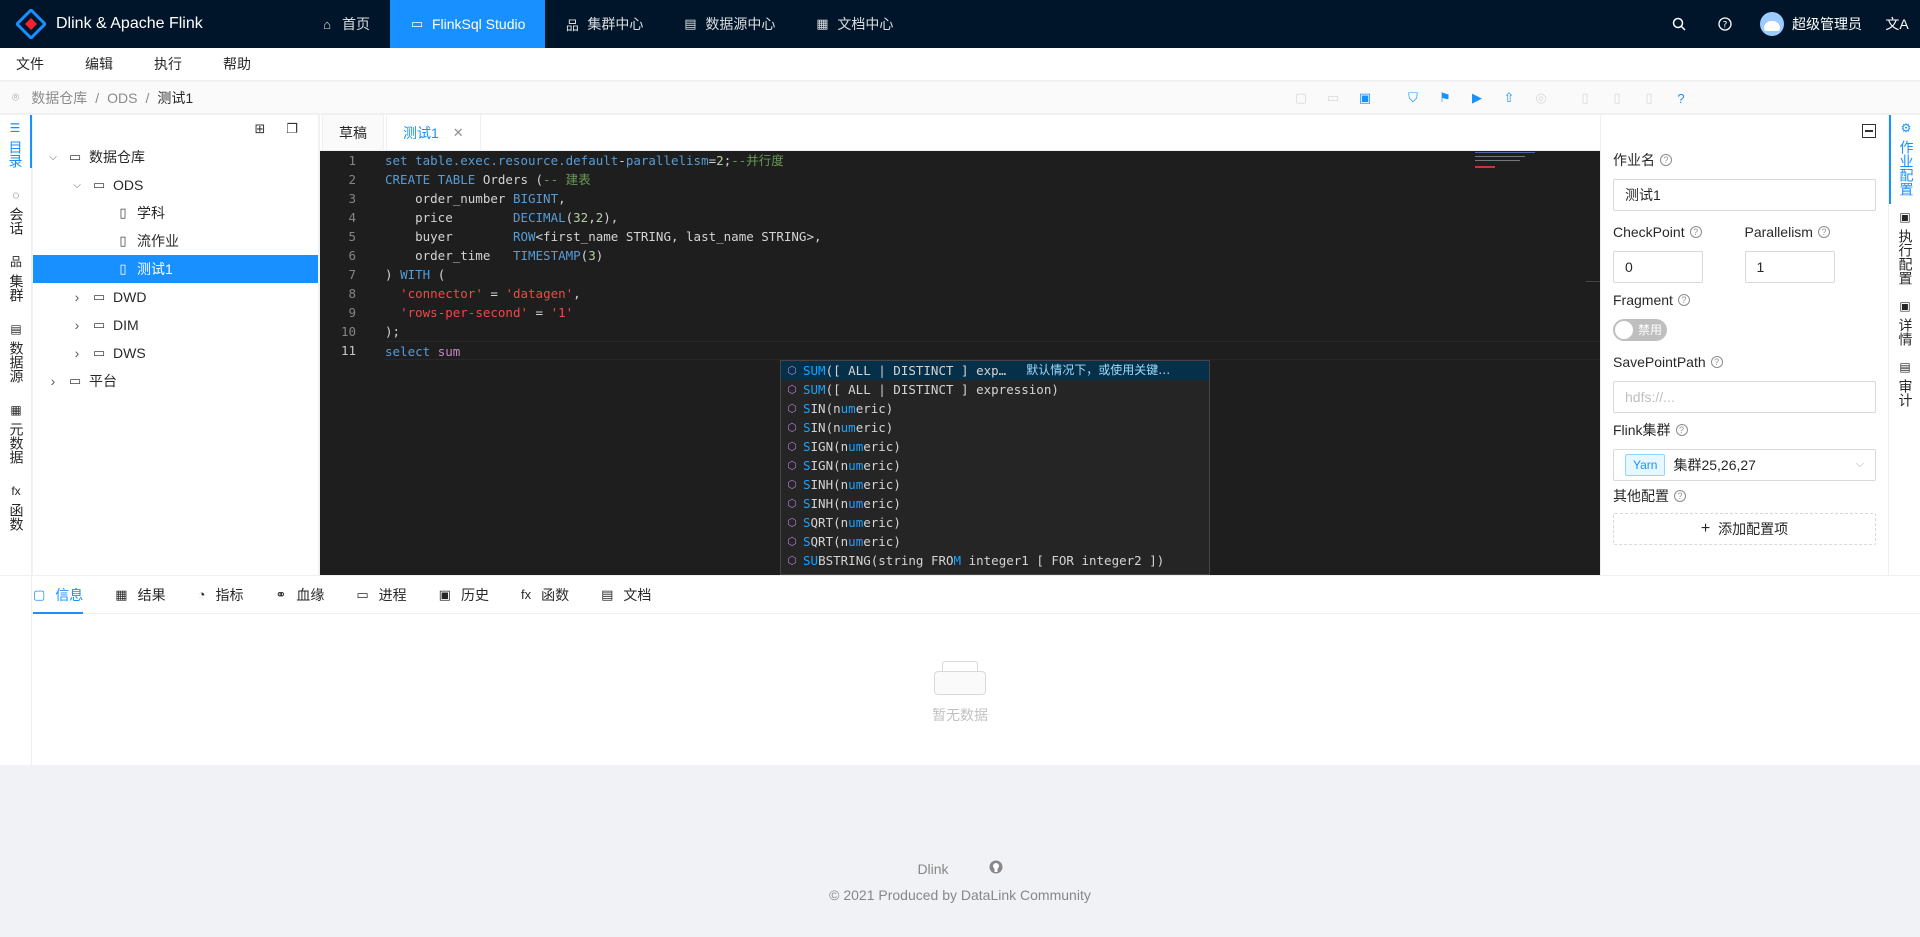  What do you see at coordinates (1789, 267) in the screenshot?
I see `parallelism-input: 1` at bounding box center [1789, 267].